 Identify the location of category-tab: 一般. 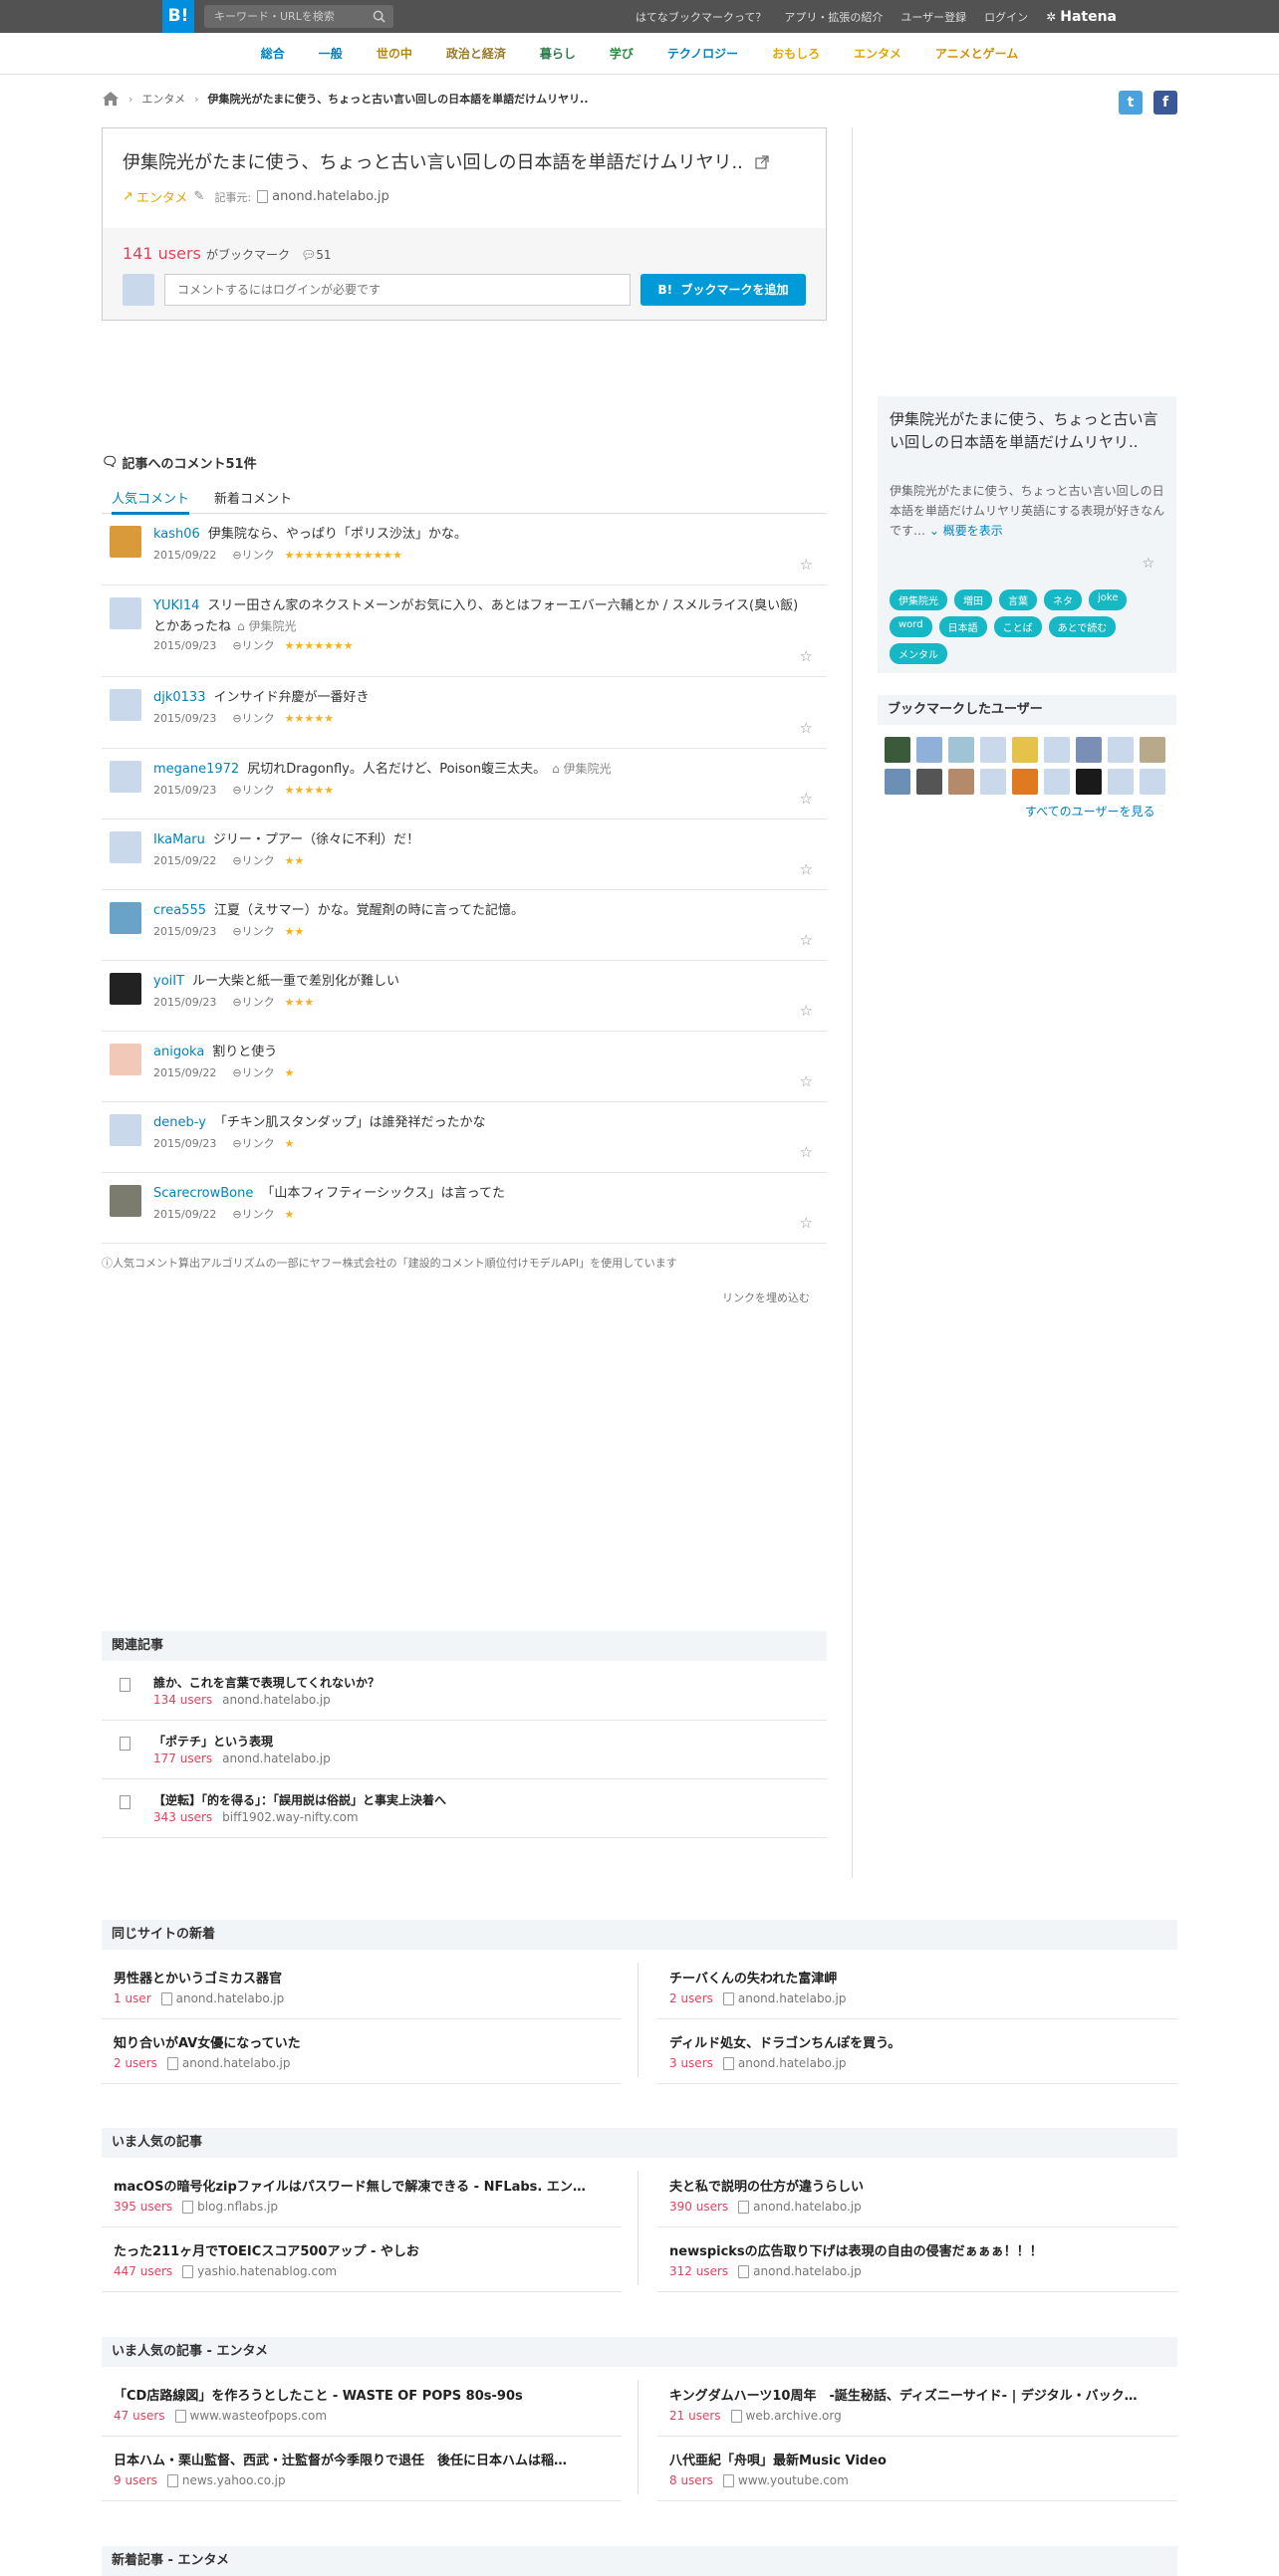
(331, 53).